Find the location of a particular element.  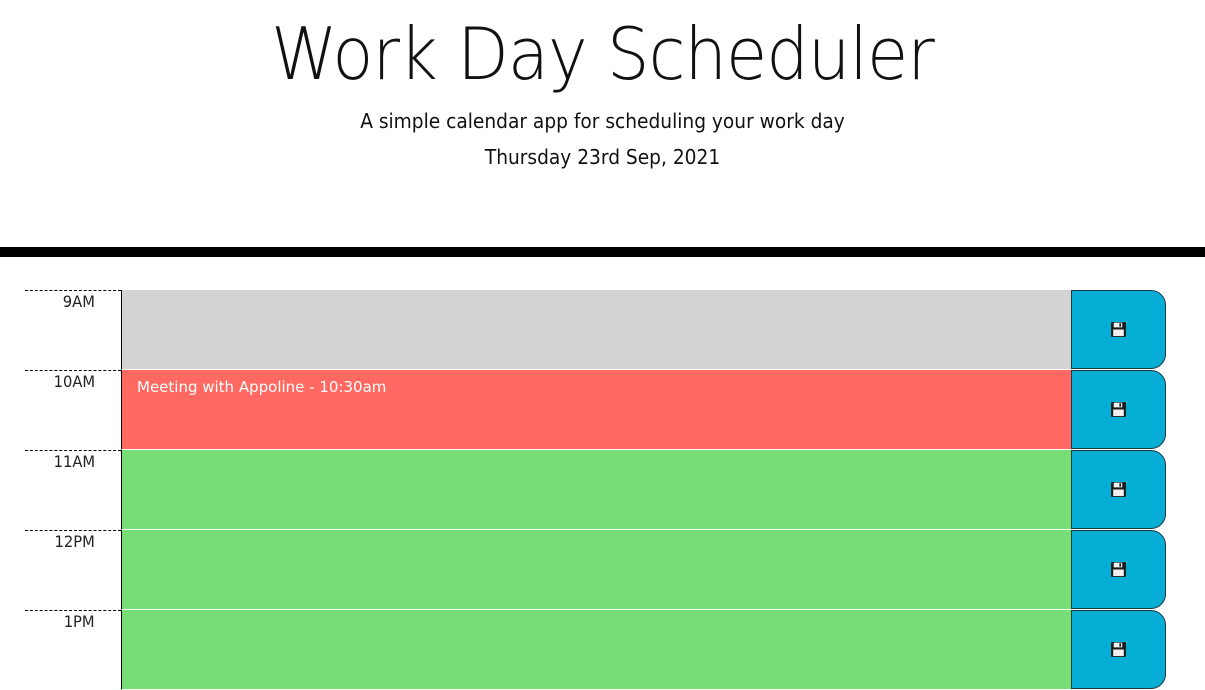

time-block-12pm: 12PM is located at coordinates (595, 570).